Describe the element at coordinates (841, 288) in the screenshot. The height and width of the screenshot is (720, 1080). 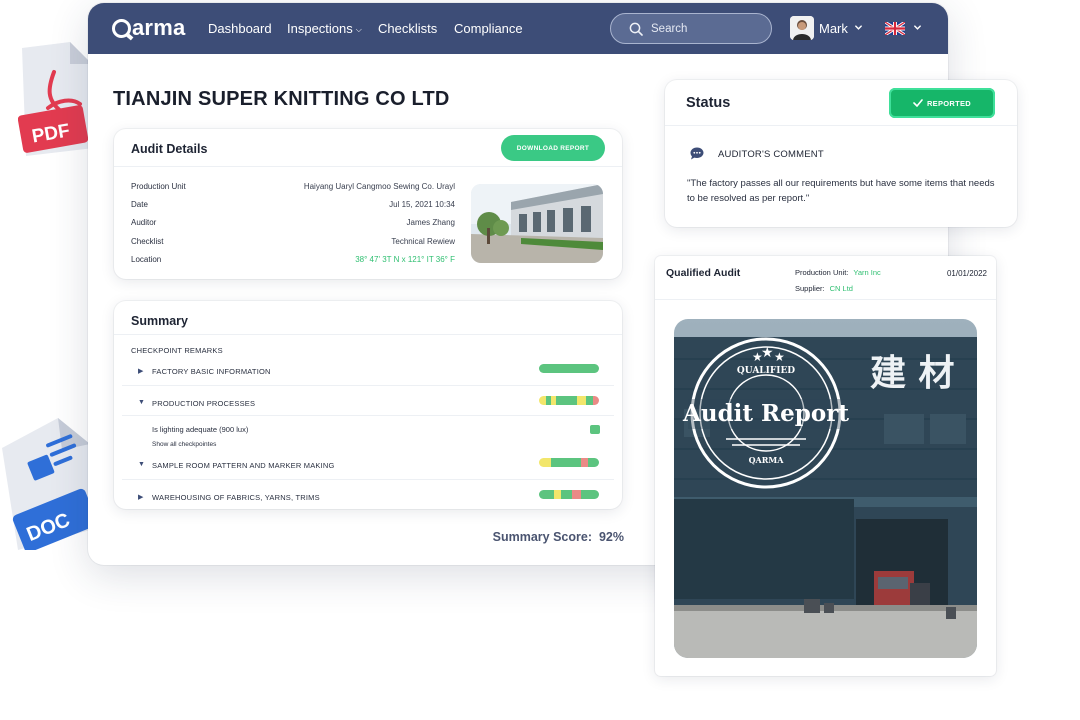
I see `supplier-value: CN Ltd` at that location.